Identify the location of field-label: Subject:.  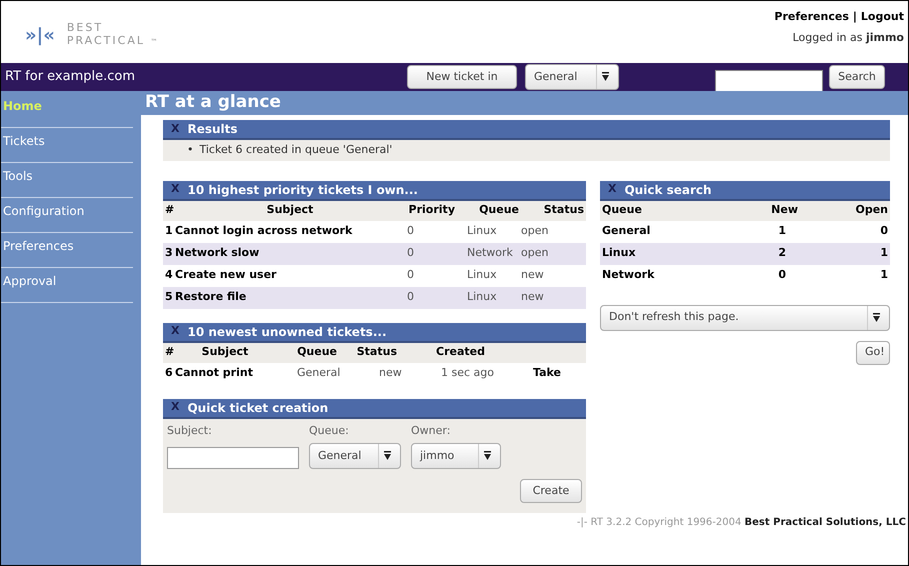
(190, 430).